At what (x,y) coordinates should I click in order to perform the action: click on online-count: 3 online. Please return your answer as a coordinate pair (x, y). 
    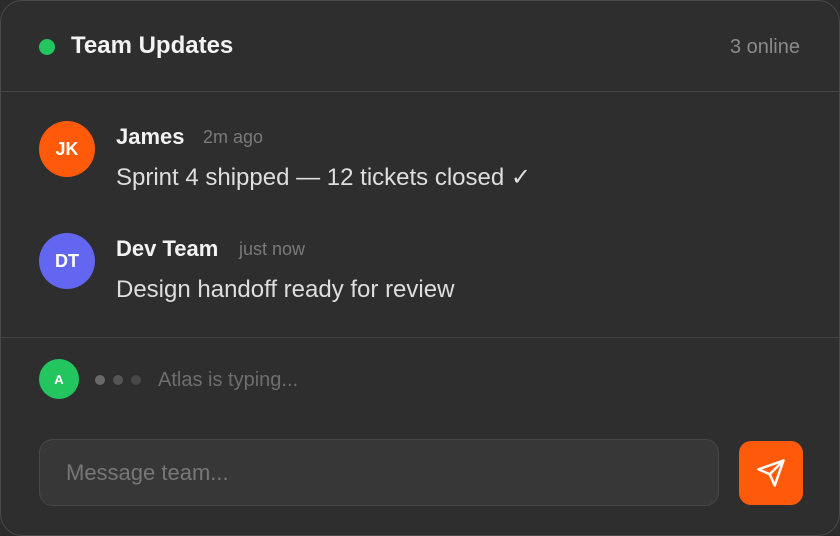
    Looking at the image, I should click on (764, 47).